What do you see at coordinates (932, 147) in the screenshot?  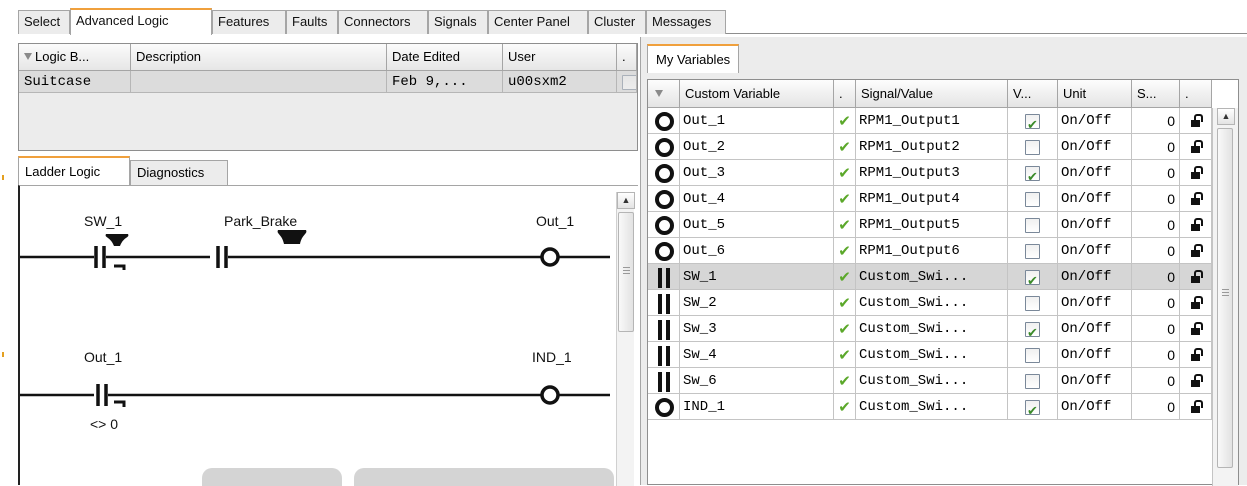 I see `cell-signal-value: RPM1_Output2` at bounding box center [932, 147].